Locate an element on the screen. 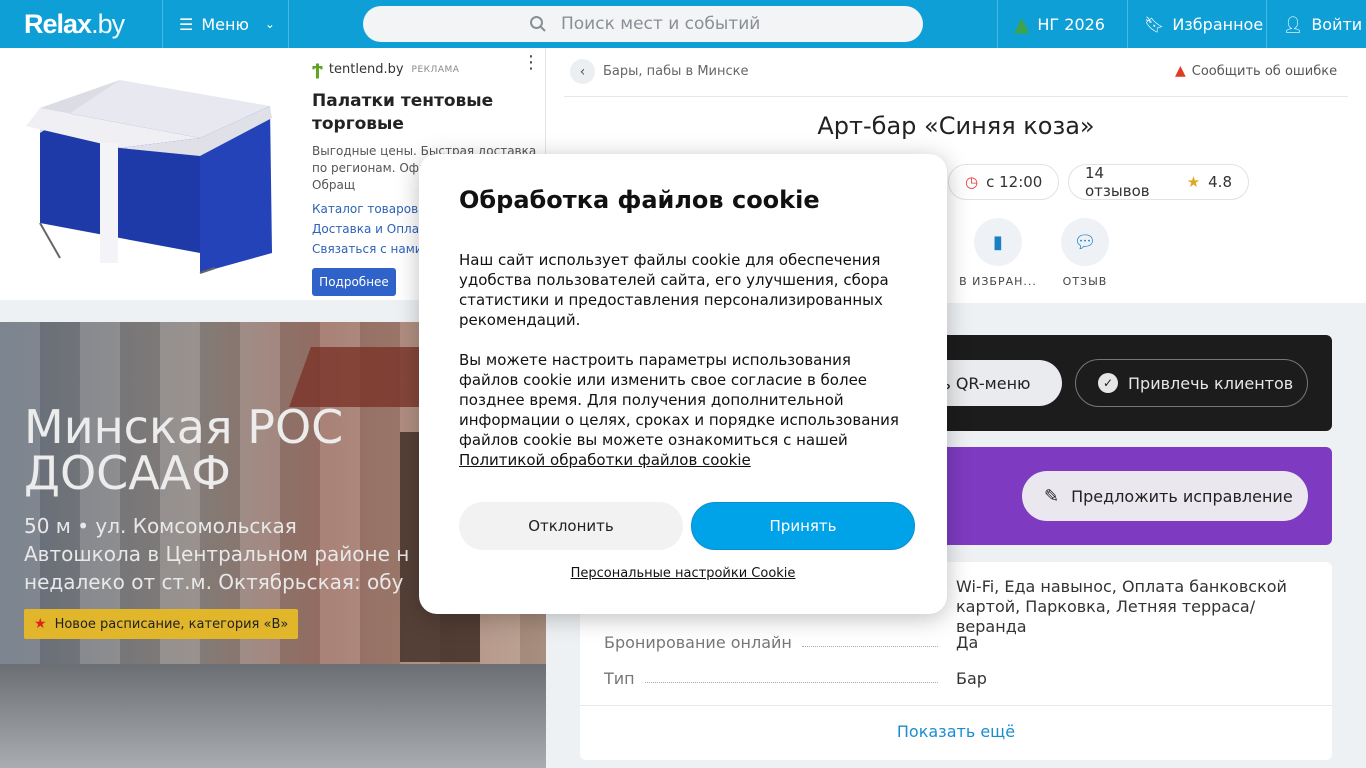  menu-button: ☰ Меню ⌄ is located at coordinates (226, 24).